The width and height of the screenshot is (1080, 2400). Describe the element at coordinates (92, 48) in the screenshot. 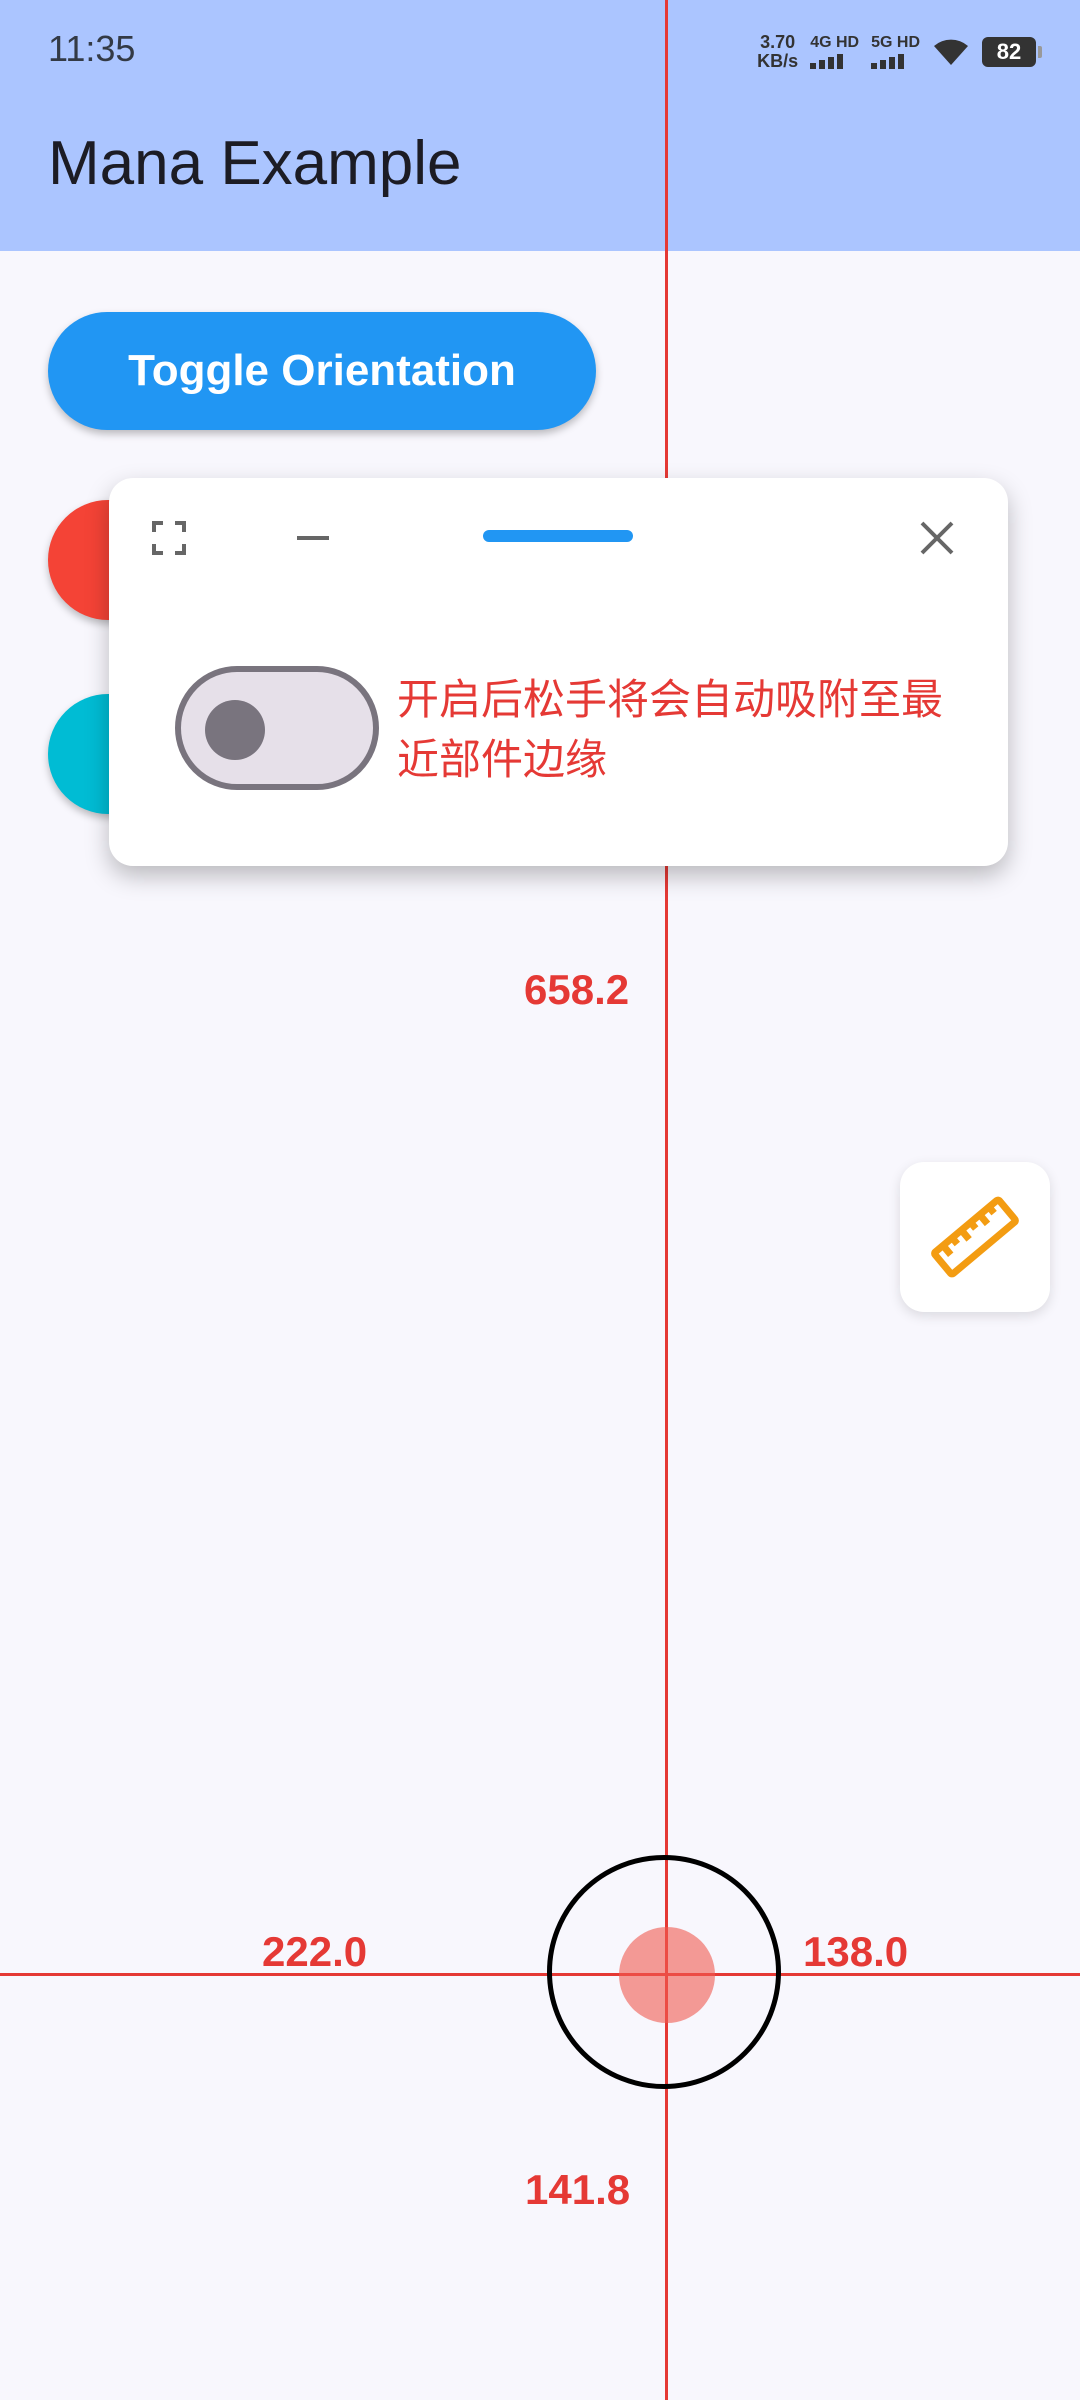

I see `status-time: 11:35` at that location.